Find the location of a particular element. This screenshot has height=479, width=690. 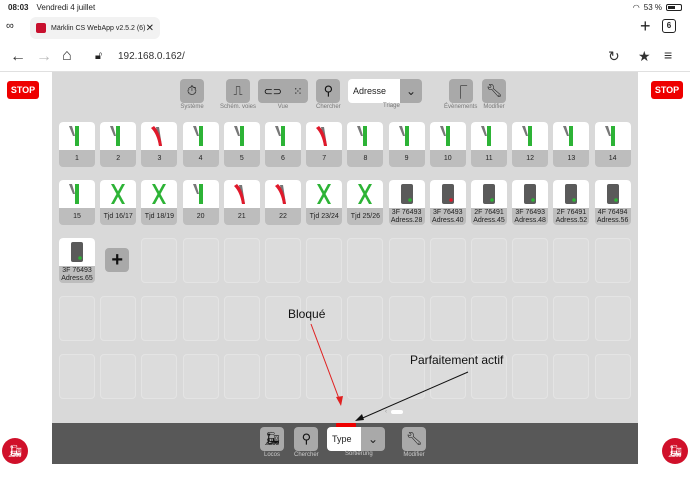

page-left-icon: ‹ is located at coordinates (386, 412).